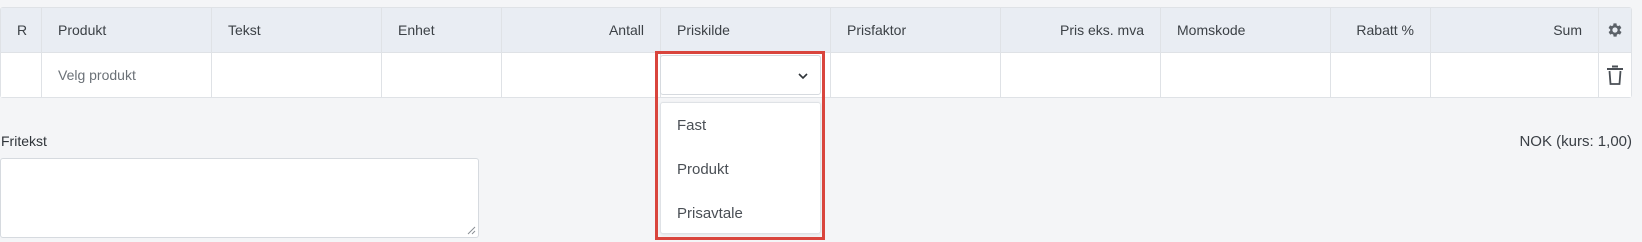 This screenshot has height=242, width=1642. Describe the element at coordinates (916, 30) in the screenshot. I see `header-prisfaktor: Prisfaktor` at that location.